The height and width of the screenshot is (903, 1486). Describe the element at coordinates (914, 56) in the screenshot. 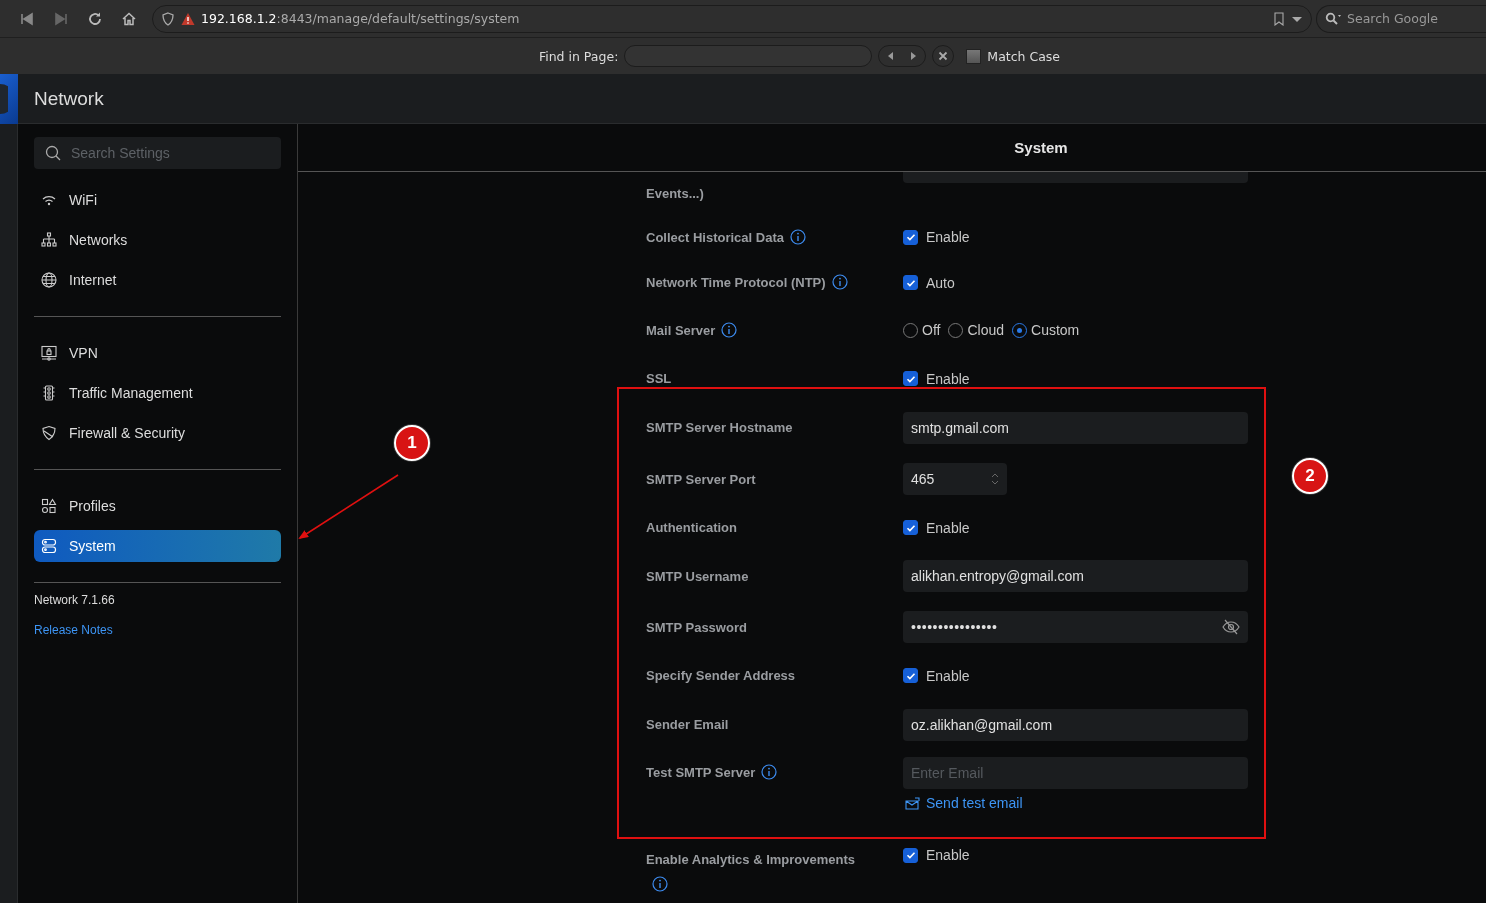

I see `next-icon` at that location.